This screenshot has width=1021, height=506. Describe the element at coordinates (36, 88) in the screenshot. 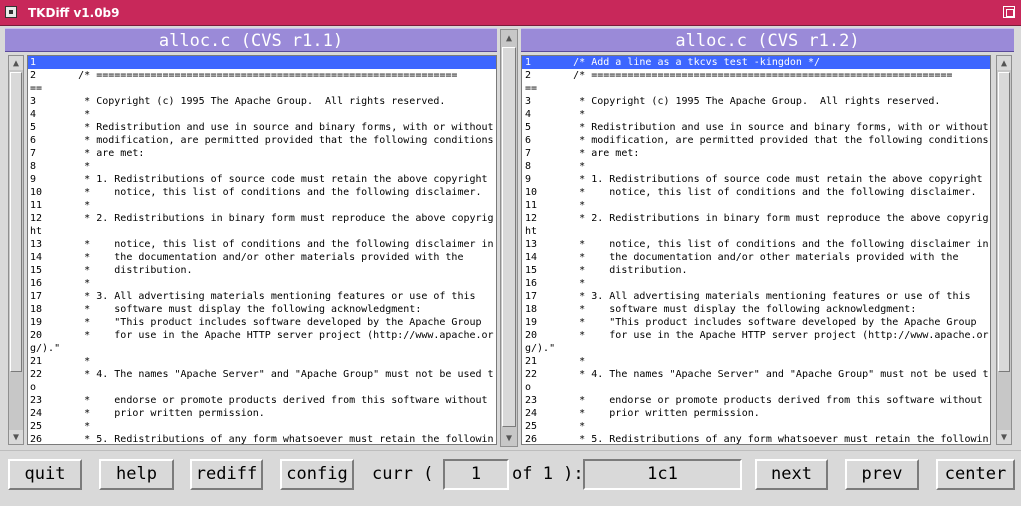

I see `left-code-line: ==` at that location.